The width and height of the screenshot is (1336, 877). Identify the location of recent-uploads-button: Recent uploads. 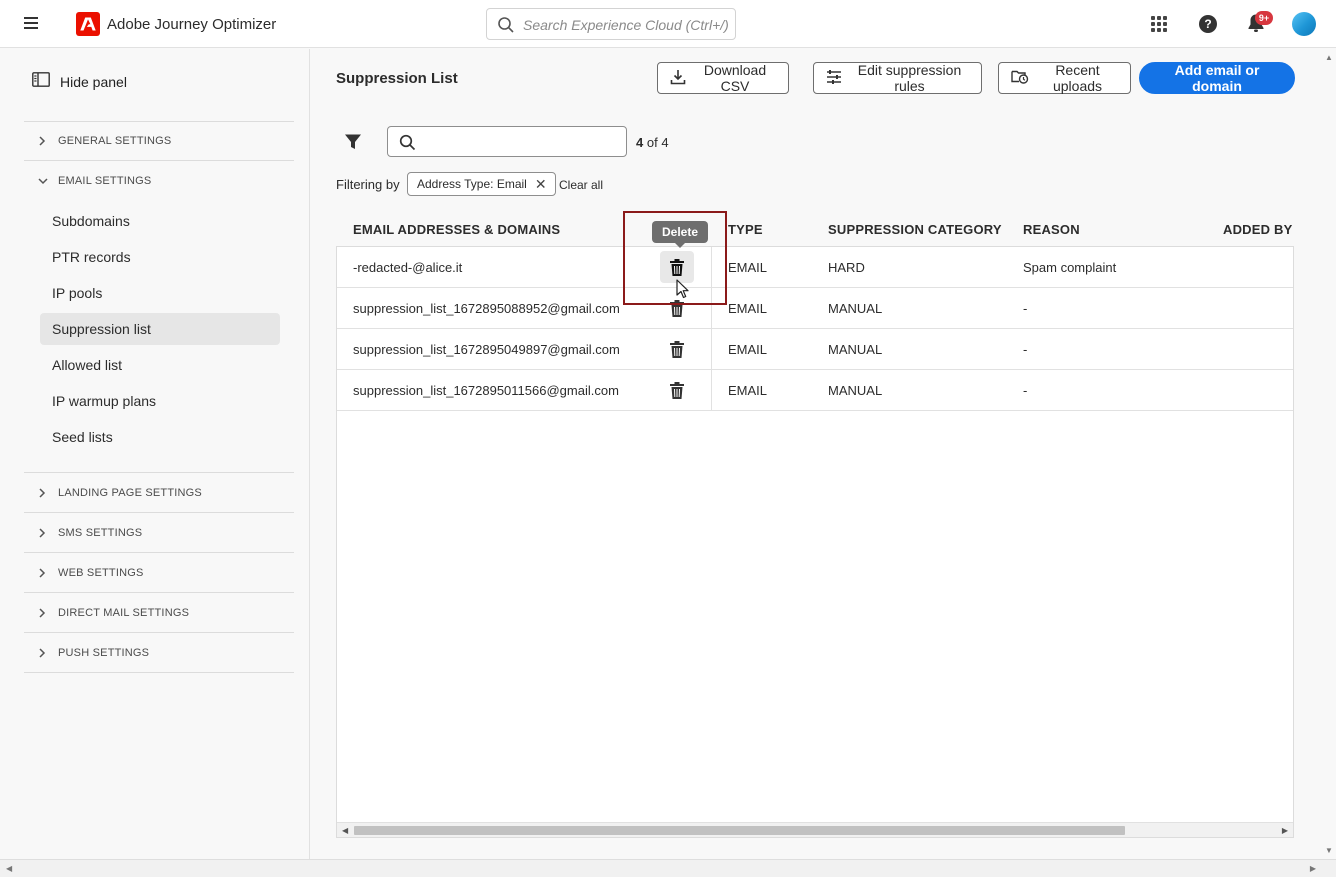
(1064, 78).